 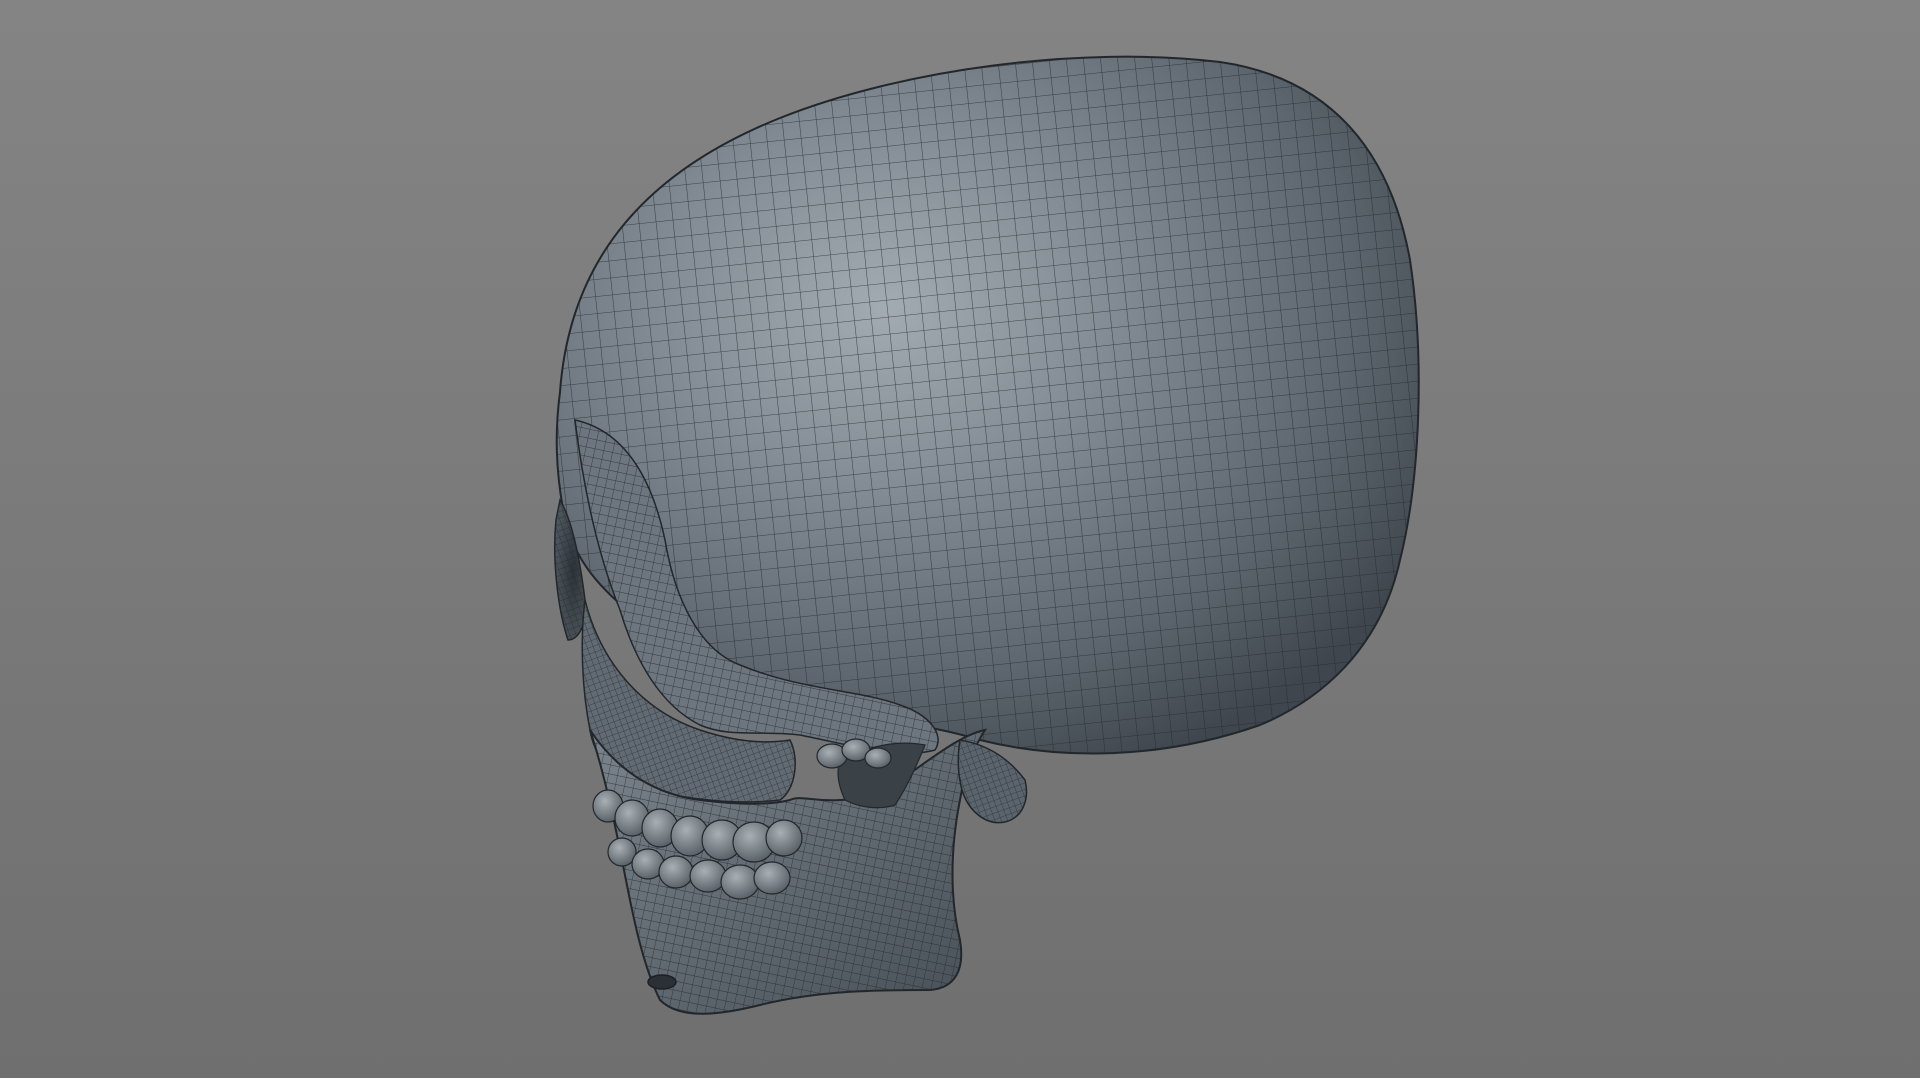 What do you see at coordinates (662, 982) in the screenshot?
I see `skull-mental-foramen` at bounding box center [662, 982].